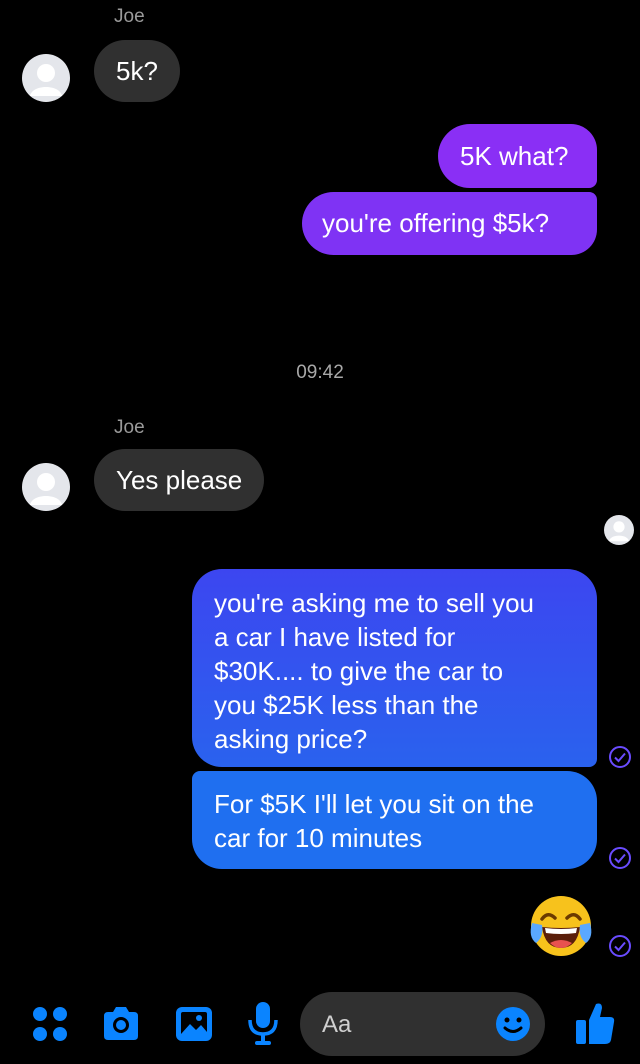 The height and width of the screenshot is (1064, 640). Describe the element at coordinates (121, 1024) in the screenshot. I see `camera-icon` at that location.